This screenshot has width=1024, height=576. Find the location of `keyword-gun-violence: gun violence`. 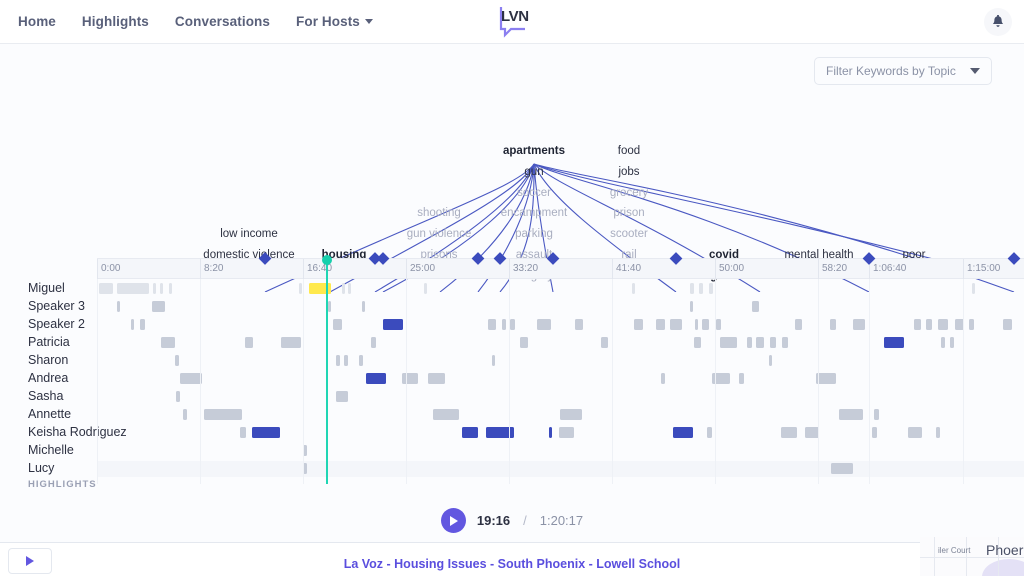

keyword-gun-violence: gun violence is located at coordinates (439, 234).